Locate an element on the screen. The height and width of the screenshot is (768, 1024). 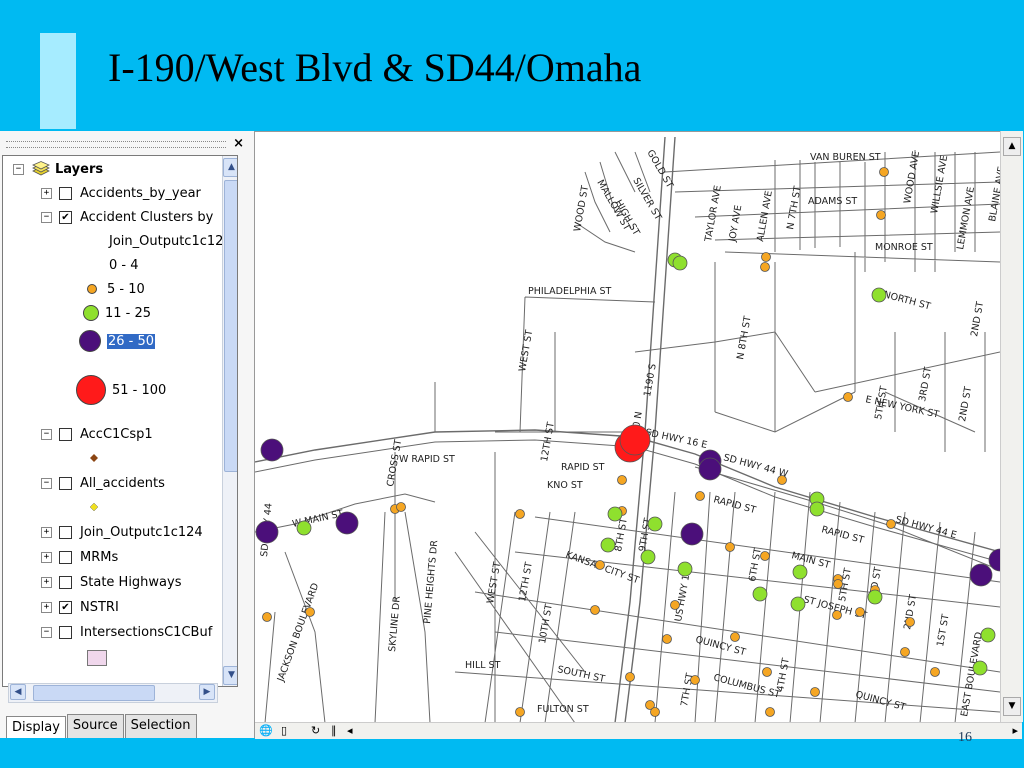
toc-horizontal-scrollbar: ◀ ▶ is located at coordinates (113, 693).